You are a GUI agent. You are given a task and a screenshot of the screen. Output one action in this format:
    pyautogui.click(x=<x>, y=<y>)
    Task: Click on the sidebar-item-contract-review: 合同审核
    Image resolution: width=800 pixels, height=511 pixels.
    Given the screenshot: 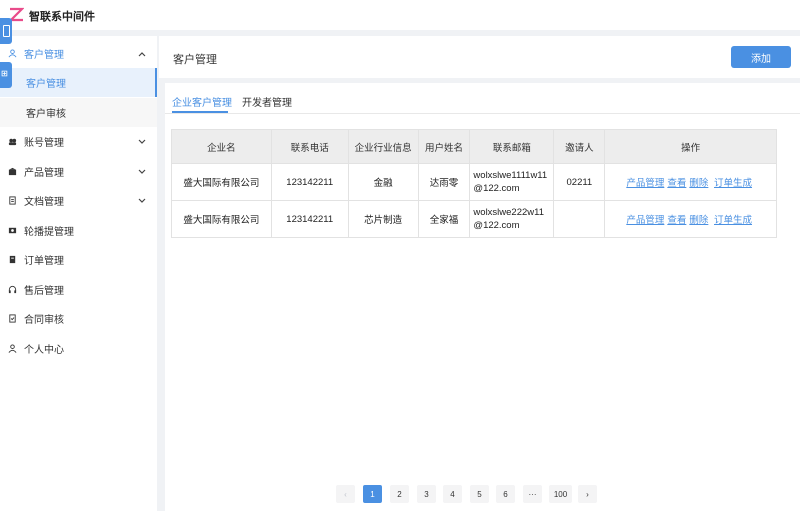 What is the action you would take?
    pyautogui.click(x=78, y=318)
    